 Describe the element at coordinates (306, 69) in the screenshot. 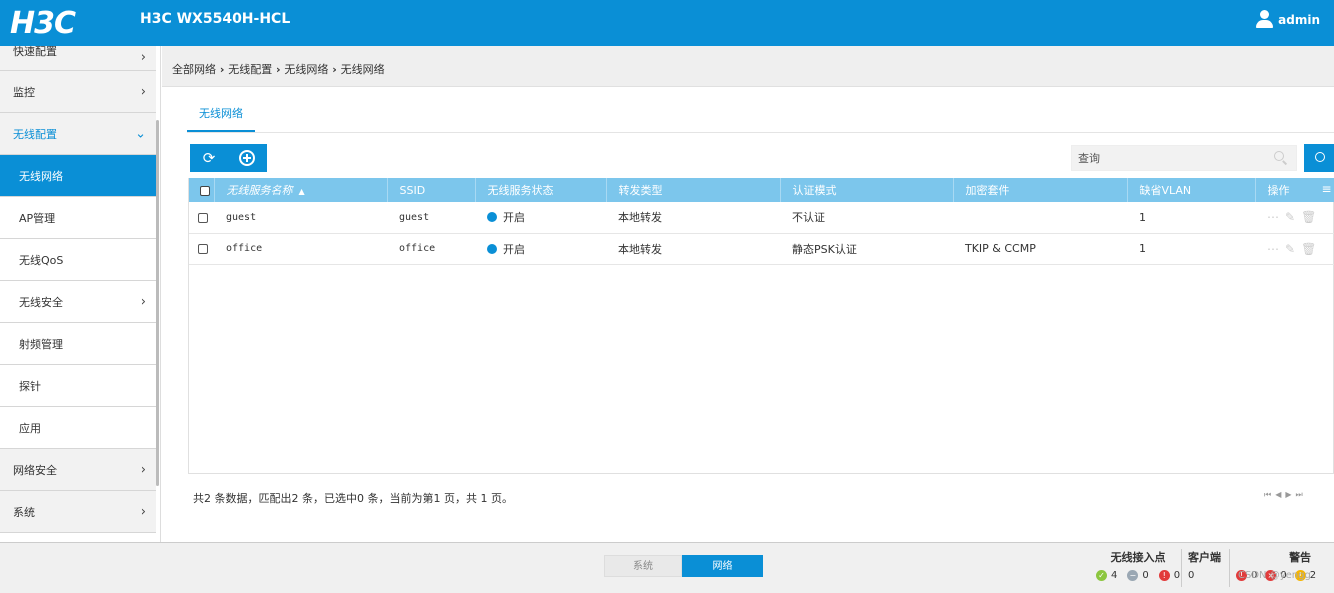

I see `breadcrumb-item: 无线网络` at that location.